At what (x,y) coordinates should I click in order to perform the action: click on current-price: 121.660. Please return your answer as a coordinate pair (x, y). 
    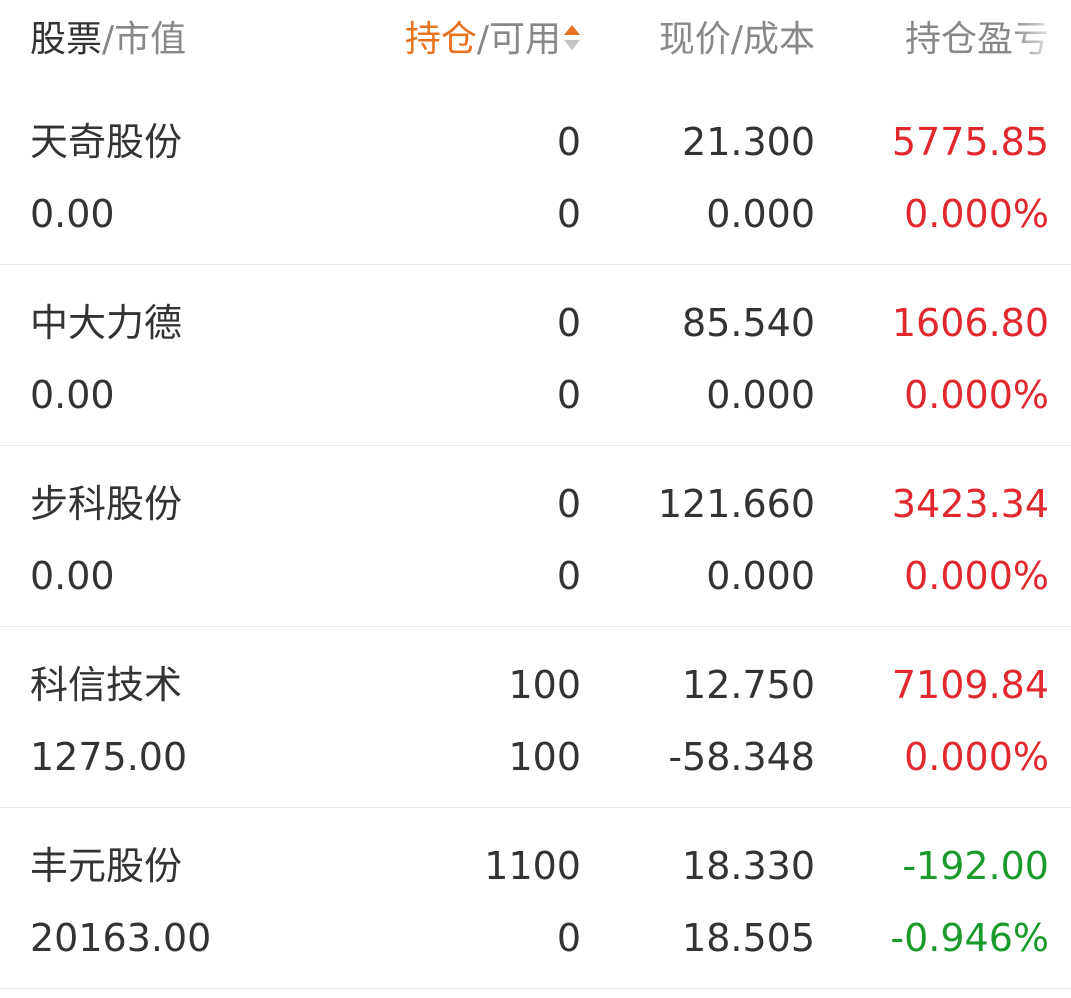
    Looking at the image, I should click on (736, 504).